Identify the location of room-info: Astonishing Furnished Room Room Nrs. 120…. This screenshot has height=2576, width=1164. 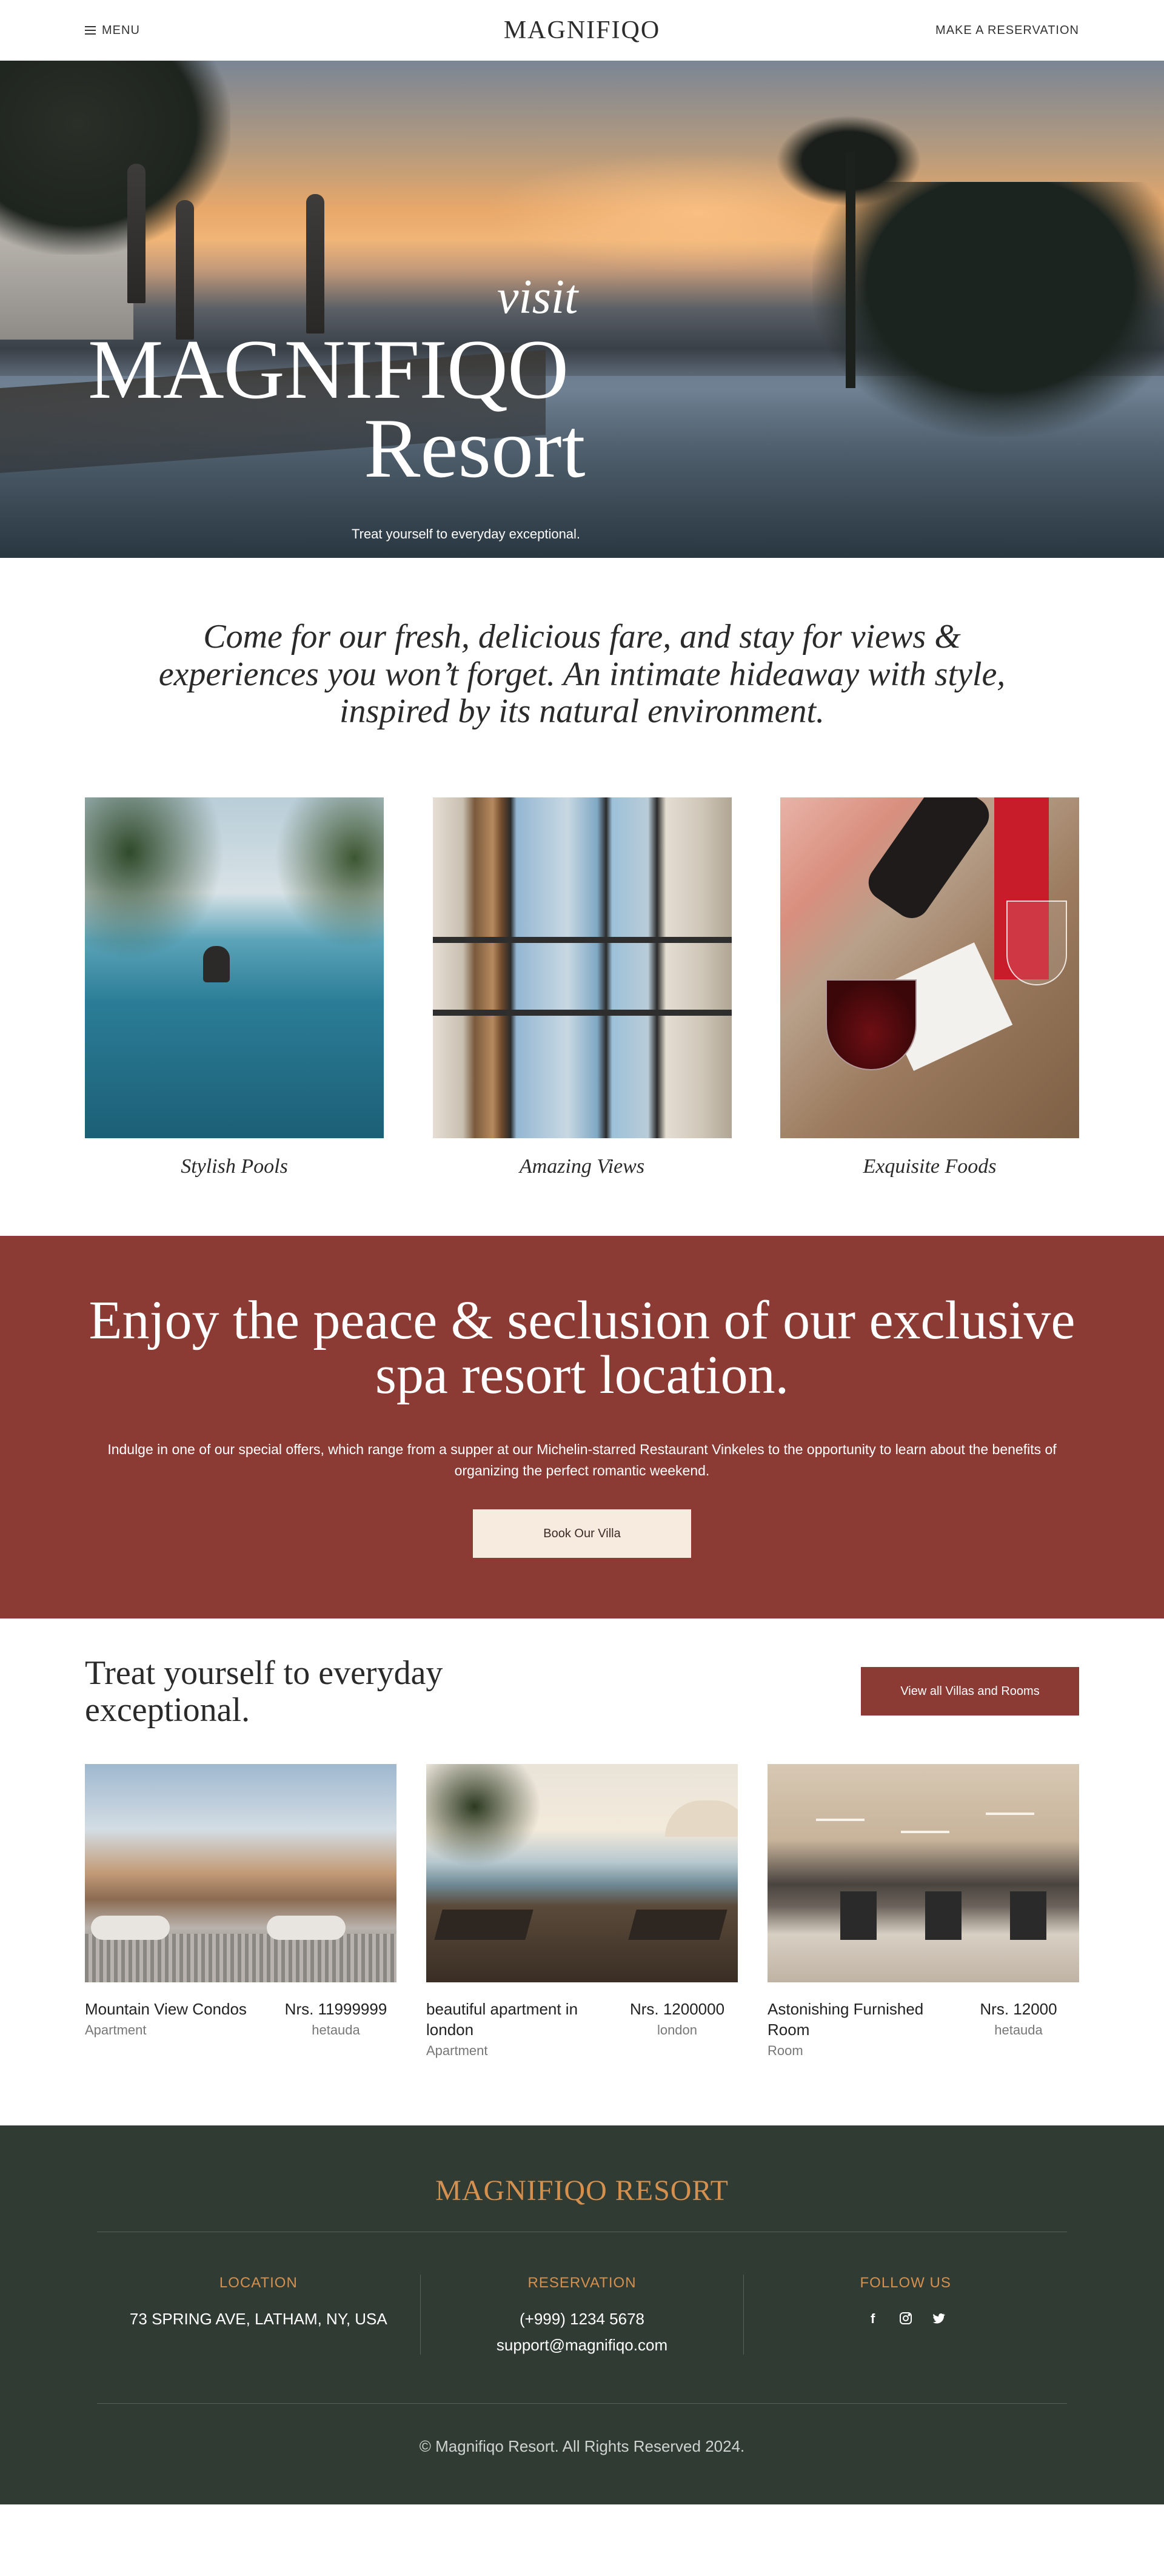
(923, 2029).